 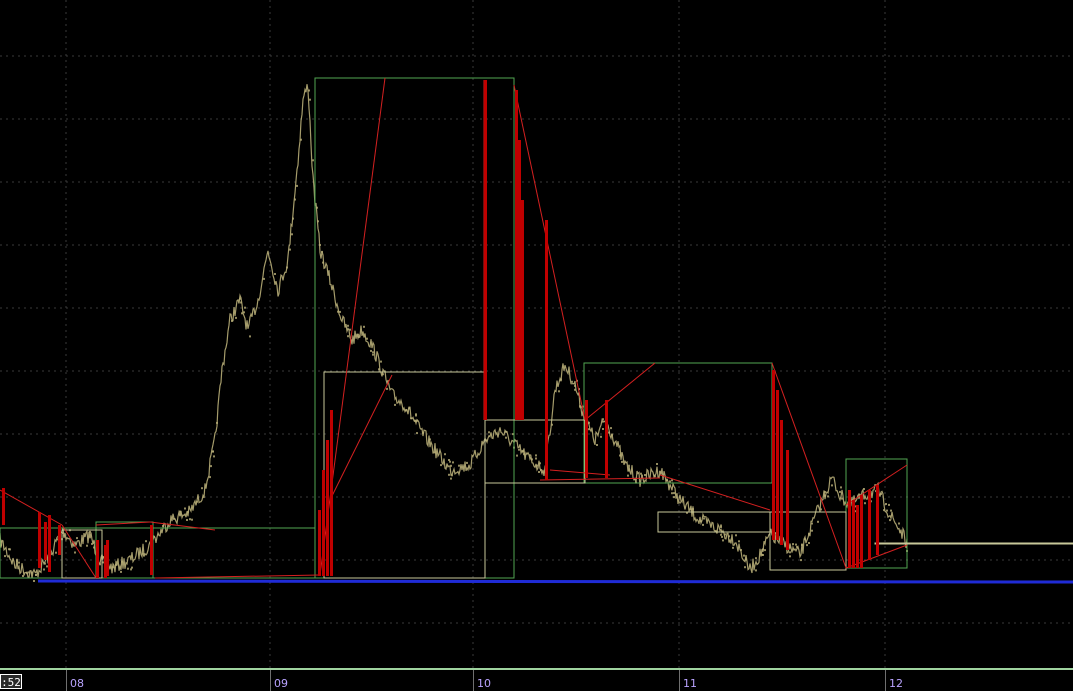 What do you see at coordinates (75, 680) in the screenshot?
I see `time-axis-tick-08: 08` at bounding box center [75, 680].